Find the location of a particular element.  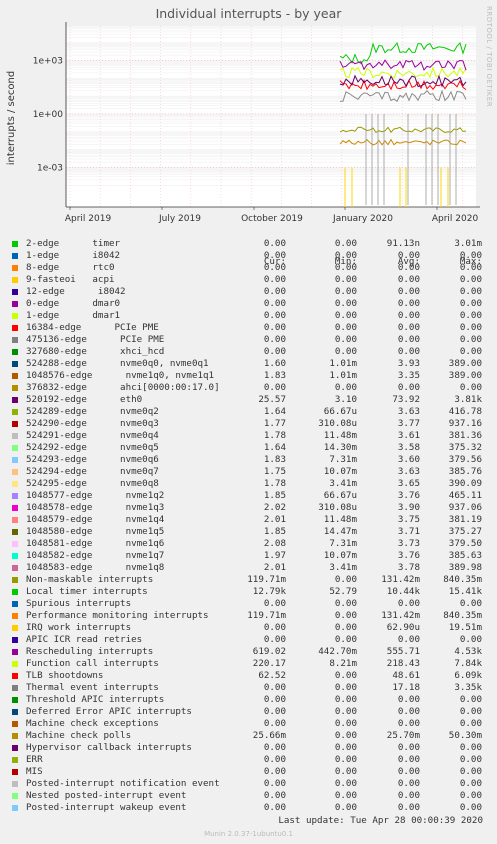

legend-label: 524294-edge nvme0q7 is located at coordinates (92, 471).